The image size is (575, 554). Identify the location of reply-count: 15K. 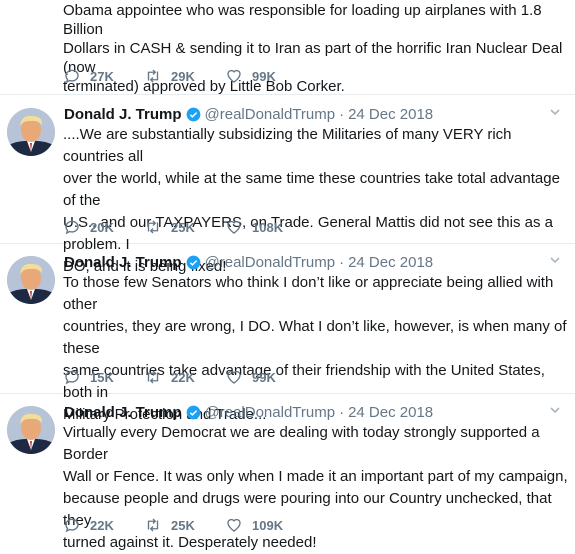
(102, 377).